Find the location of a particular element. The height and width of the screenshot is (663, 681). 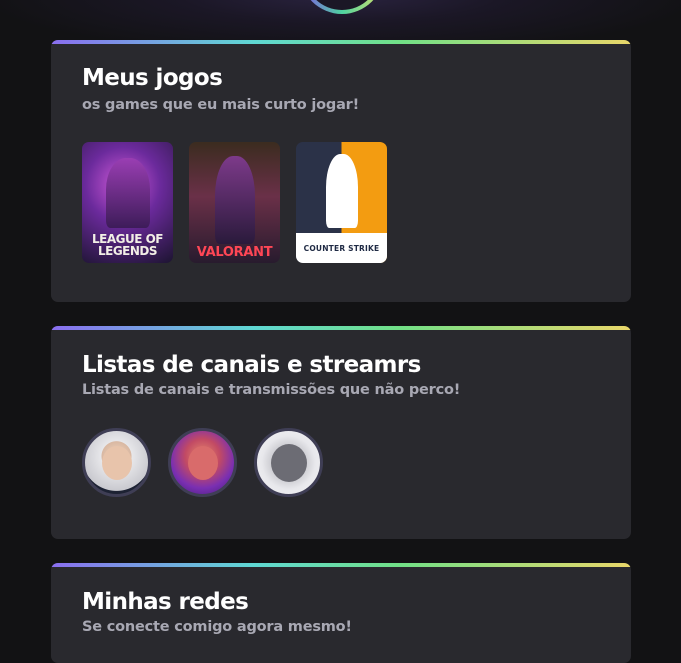

game-valorant: VALORANT is located at coordinates (234, 202).